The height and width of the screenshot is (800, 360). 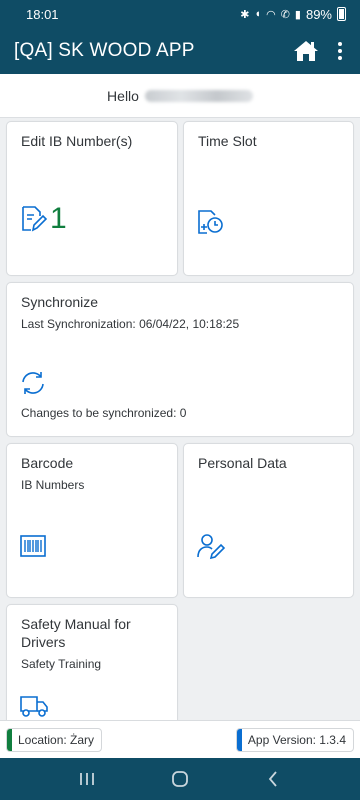 What do you see at coordinates (34, 219) in the screenshot?
I see `edit-document-icon` at bounding box center [34, 219].